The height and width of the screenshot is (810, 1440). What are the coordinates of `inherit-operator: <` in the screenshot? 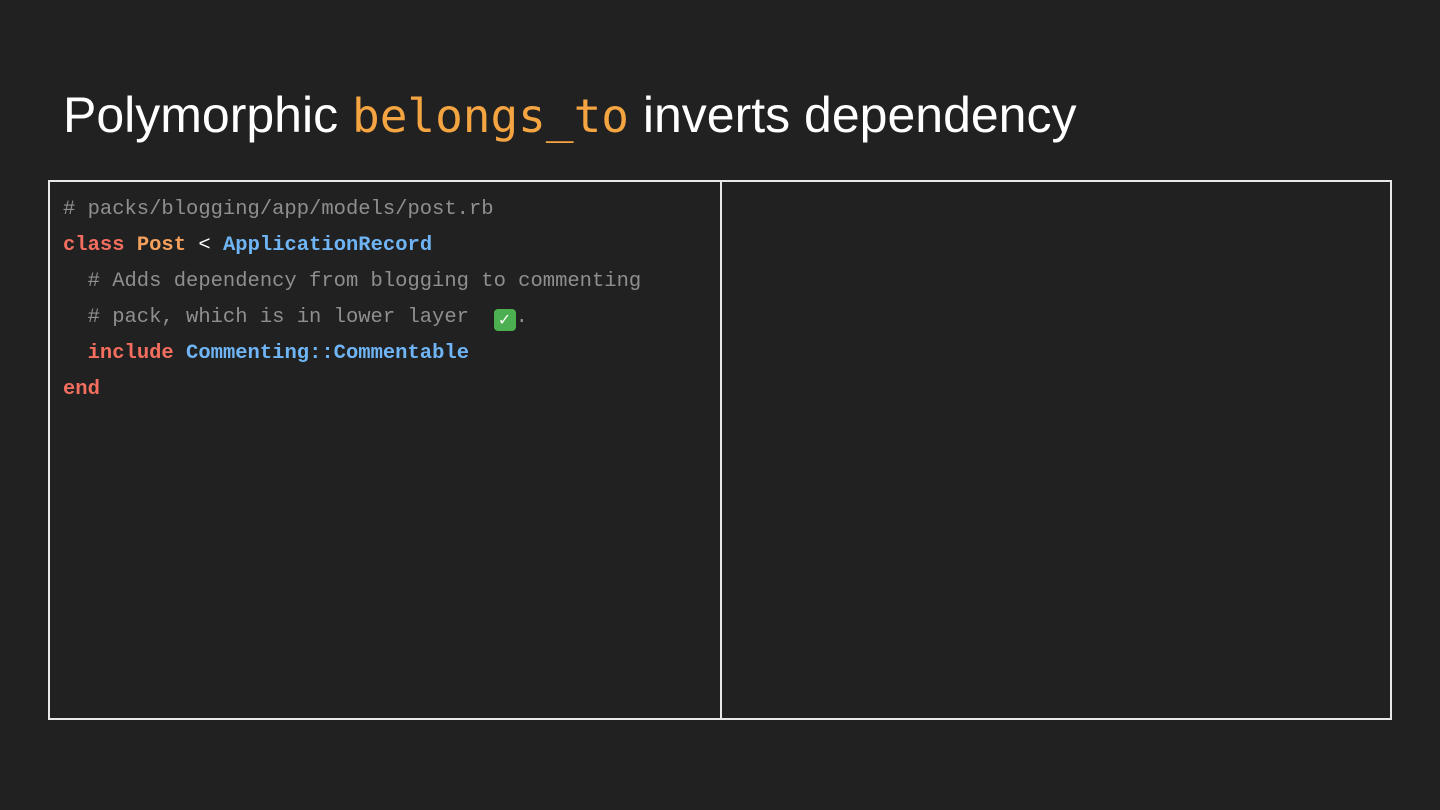 It's located at (204, 245).